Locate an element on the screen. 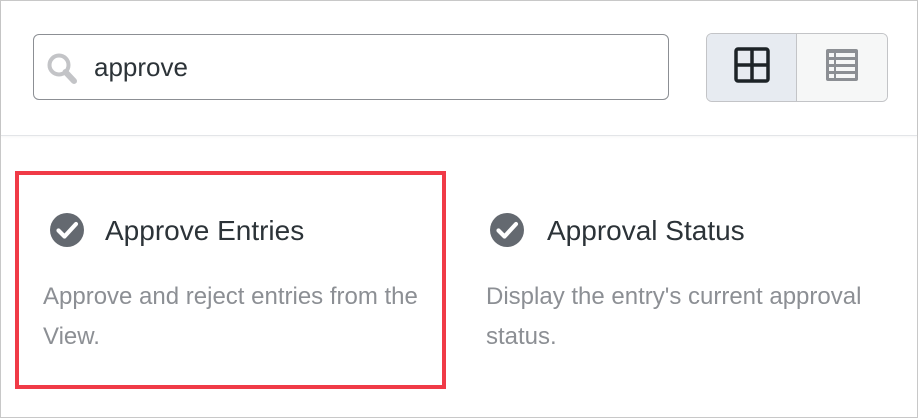  grid-view-icon is located at coordinates (751, 67).